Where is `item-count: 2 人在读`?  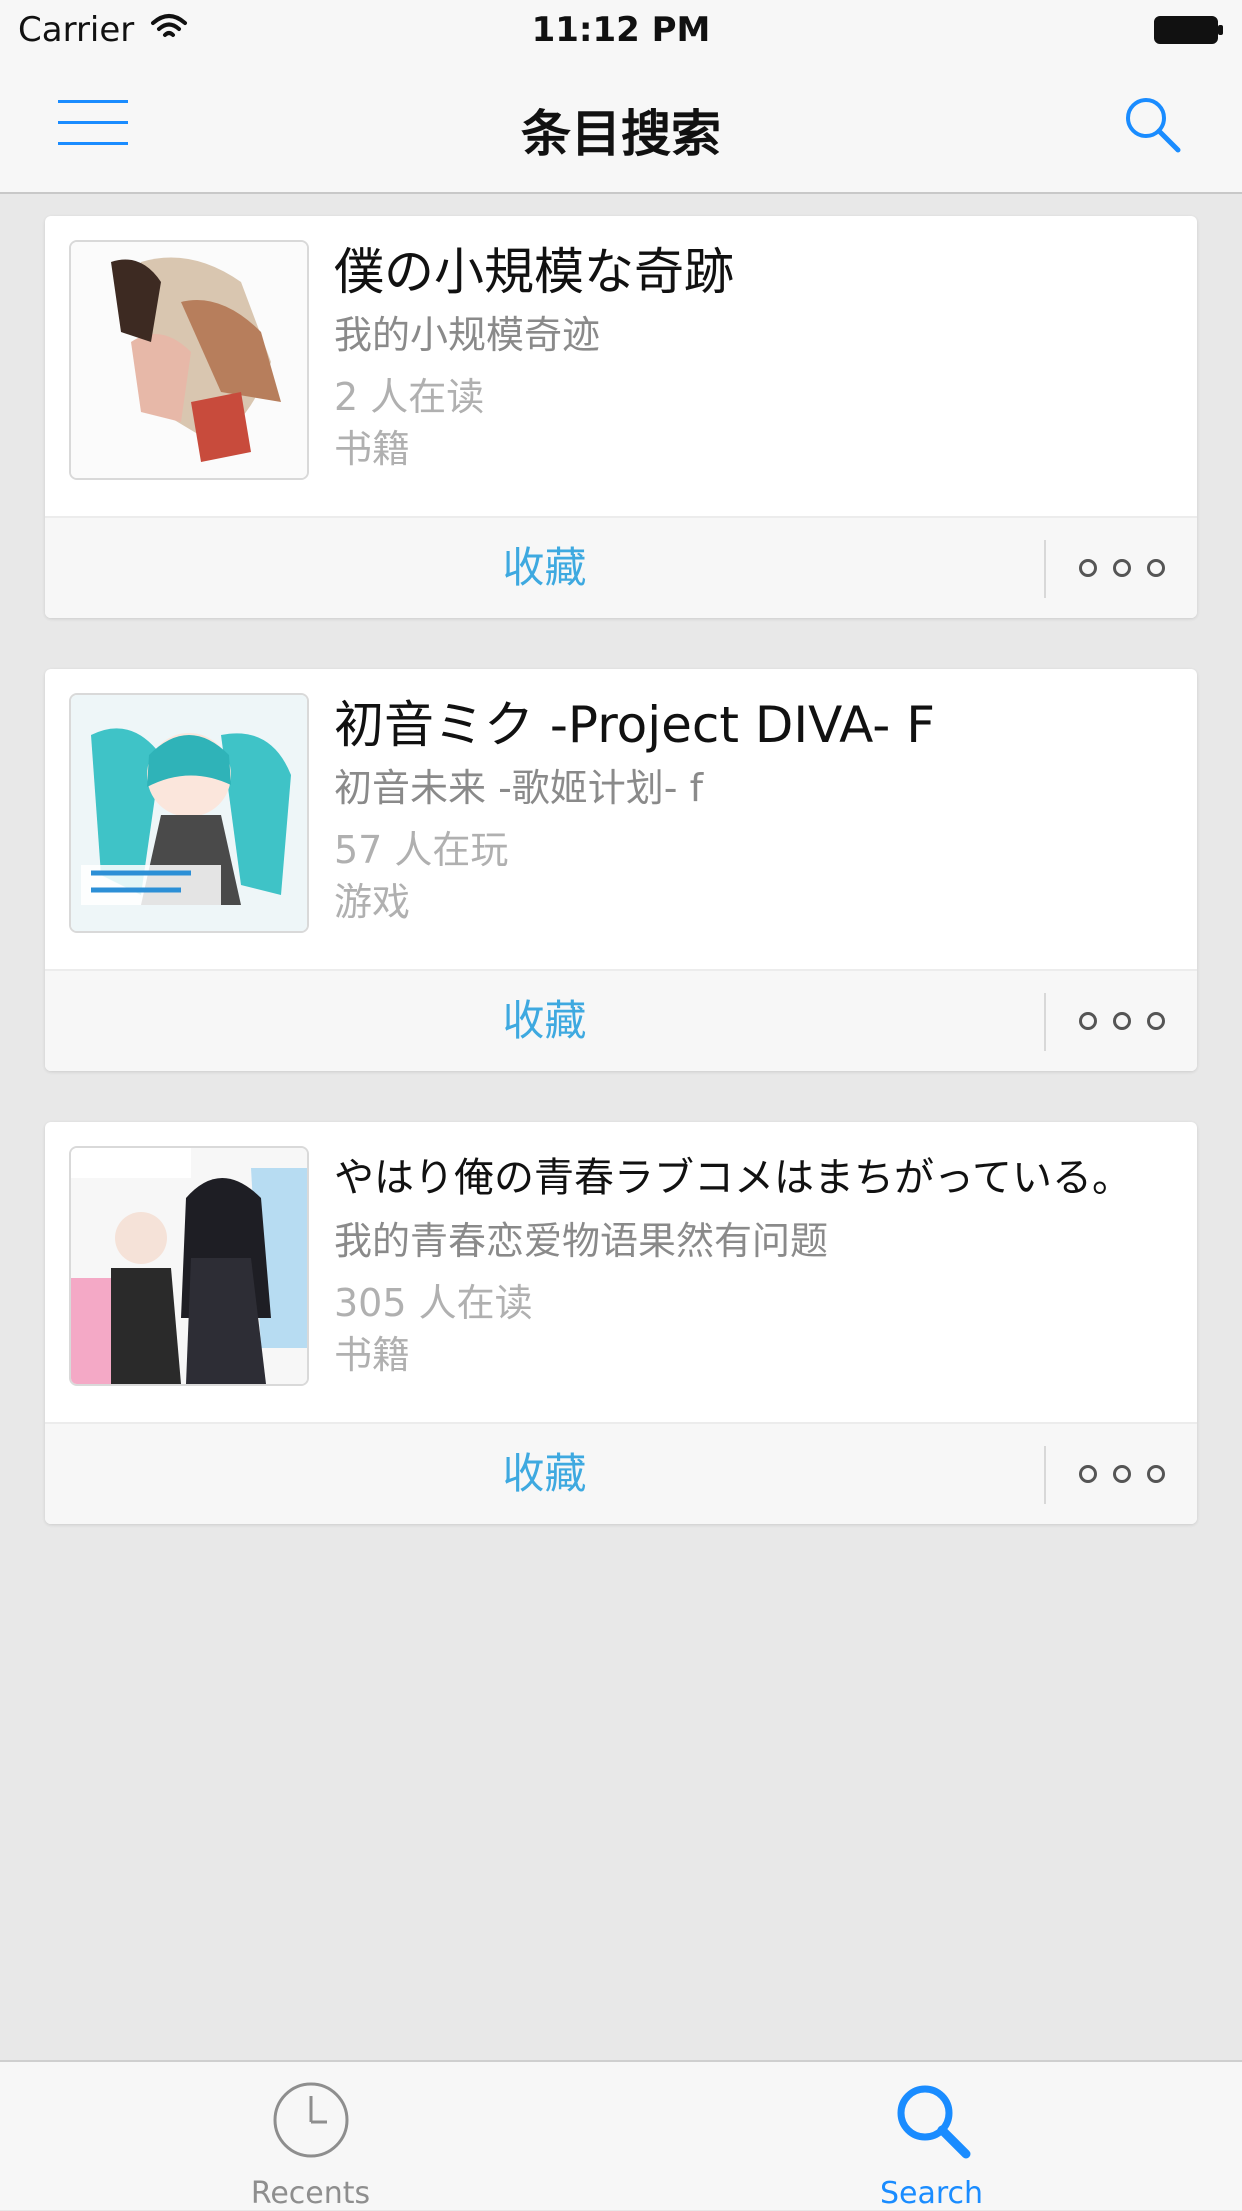 item-count: 2 人在读 is located at coordinates (409, 397).